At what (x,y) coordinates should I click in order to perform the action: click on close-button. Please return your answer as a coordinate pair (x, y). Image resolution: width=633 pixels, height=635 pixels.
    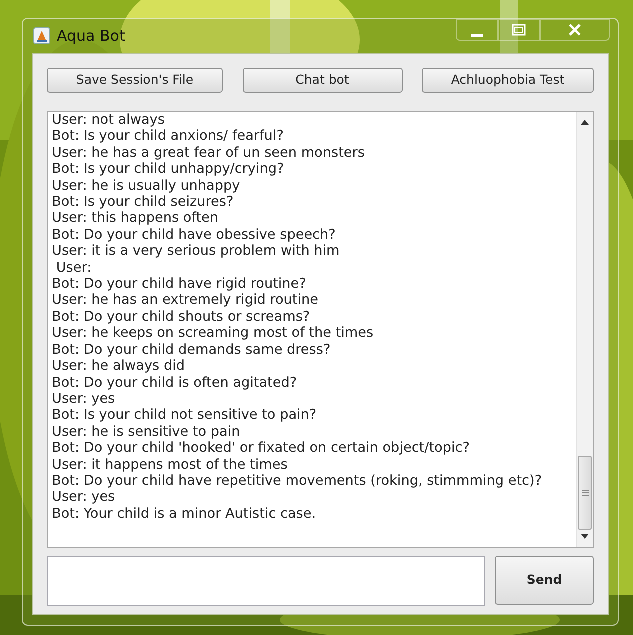
    Looking at the image, I should click on (575, 30).